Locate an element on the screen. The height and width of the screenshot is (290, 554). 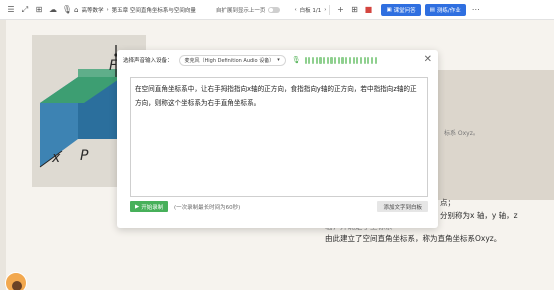
breadcrumb-chapter: 第五章 空间直角坐标系与空间向量 is located at coordinates (154, 10).